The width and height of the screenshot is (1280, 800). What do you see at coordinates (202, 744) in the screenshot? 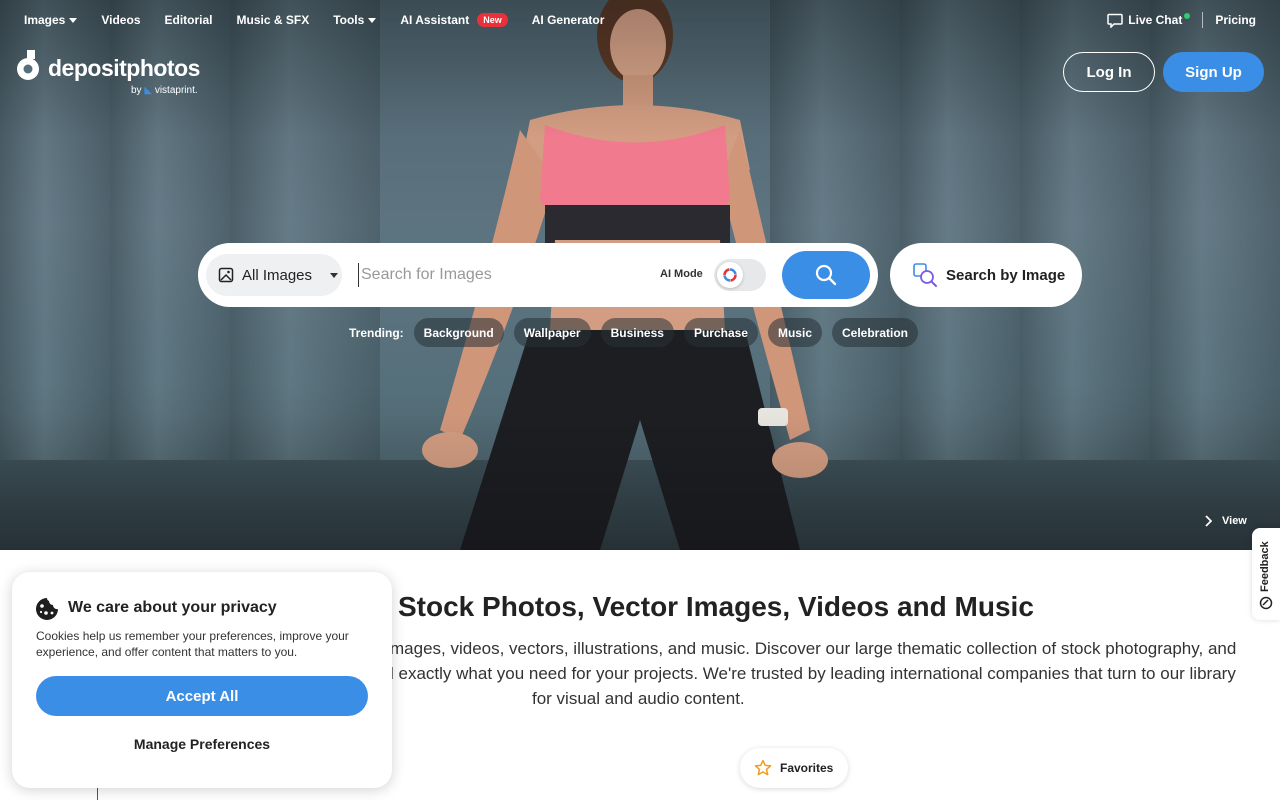
I see `manage-preferences-button: Manage Preferences` at bounding box center [202, 744].